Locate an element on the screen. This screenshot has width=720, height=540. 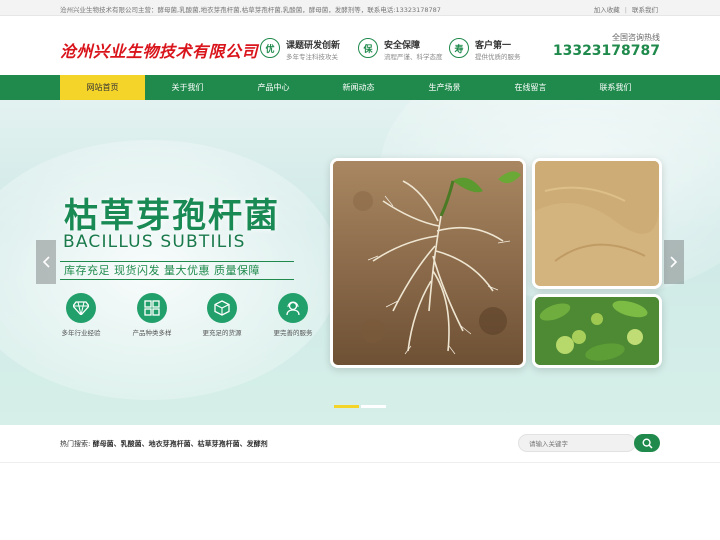
search-button is located at coordinates (647, 443).